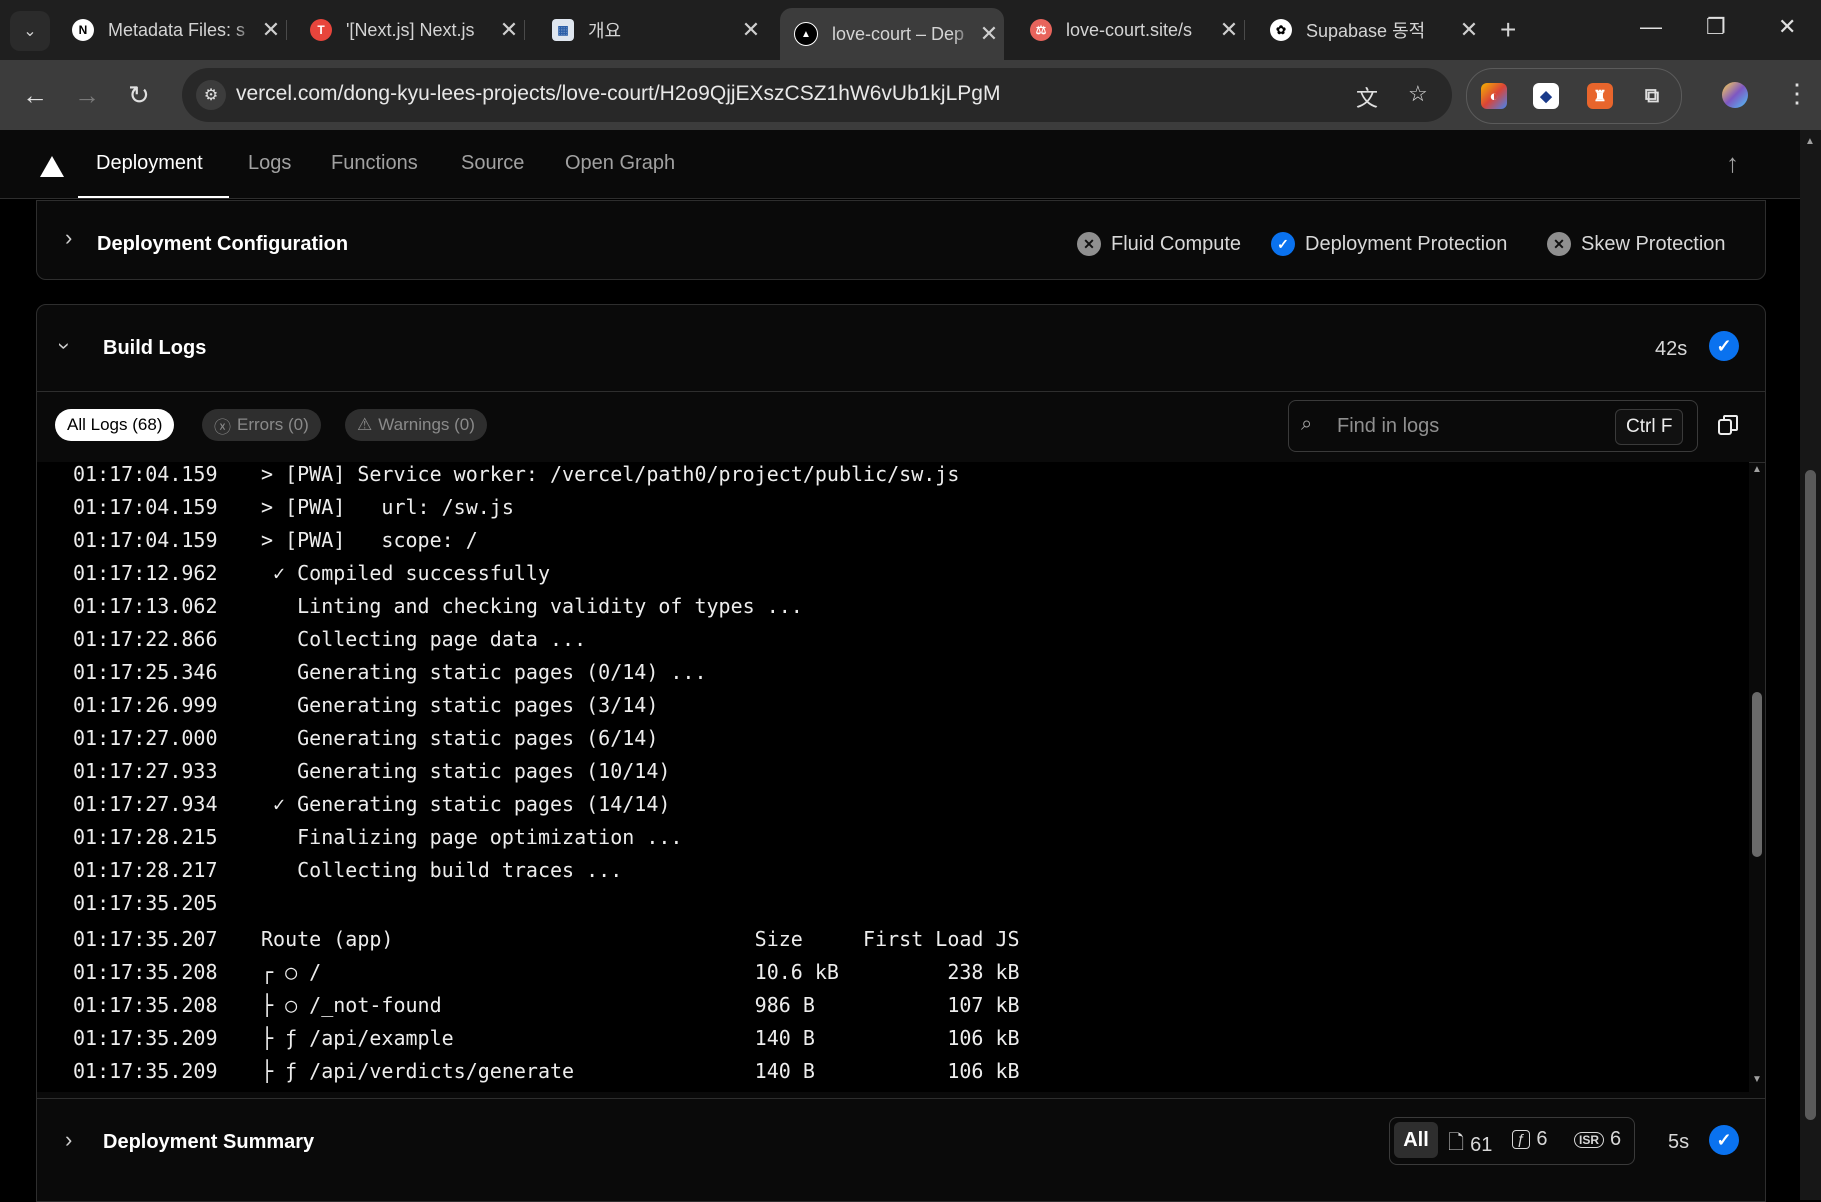 The height and width of the screenshot is (1202, 1821). I want to click on bookmark-star-icon: ☆, so click(1418, 94).